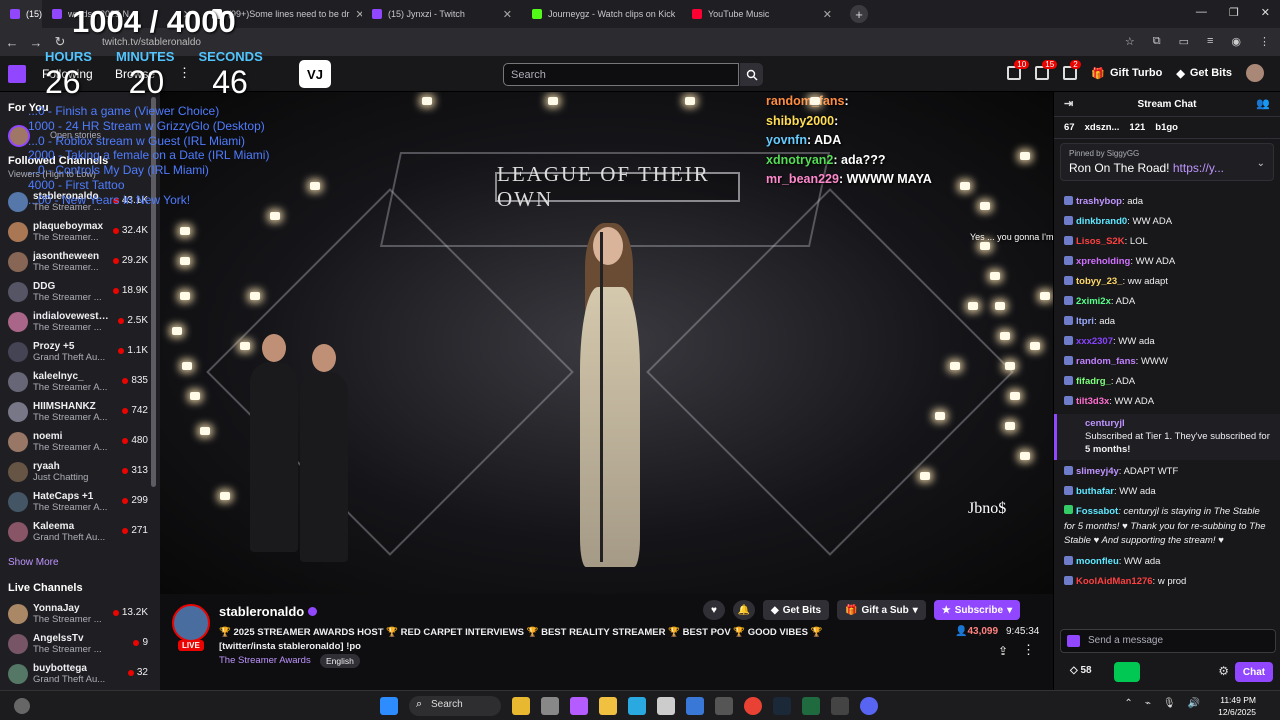 The width and height of the screenshot is (1280, 720). I want to click on discord-icon, so click(869, 706).